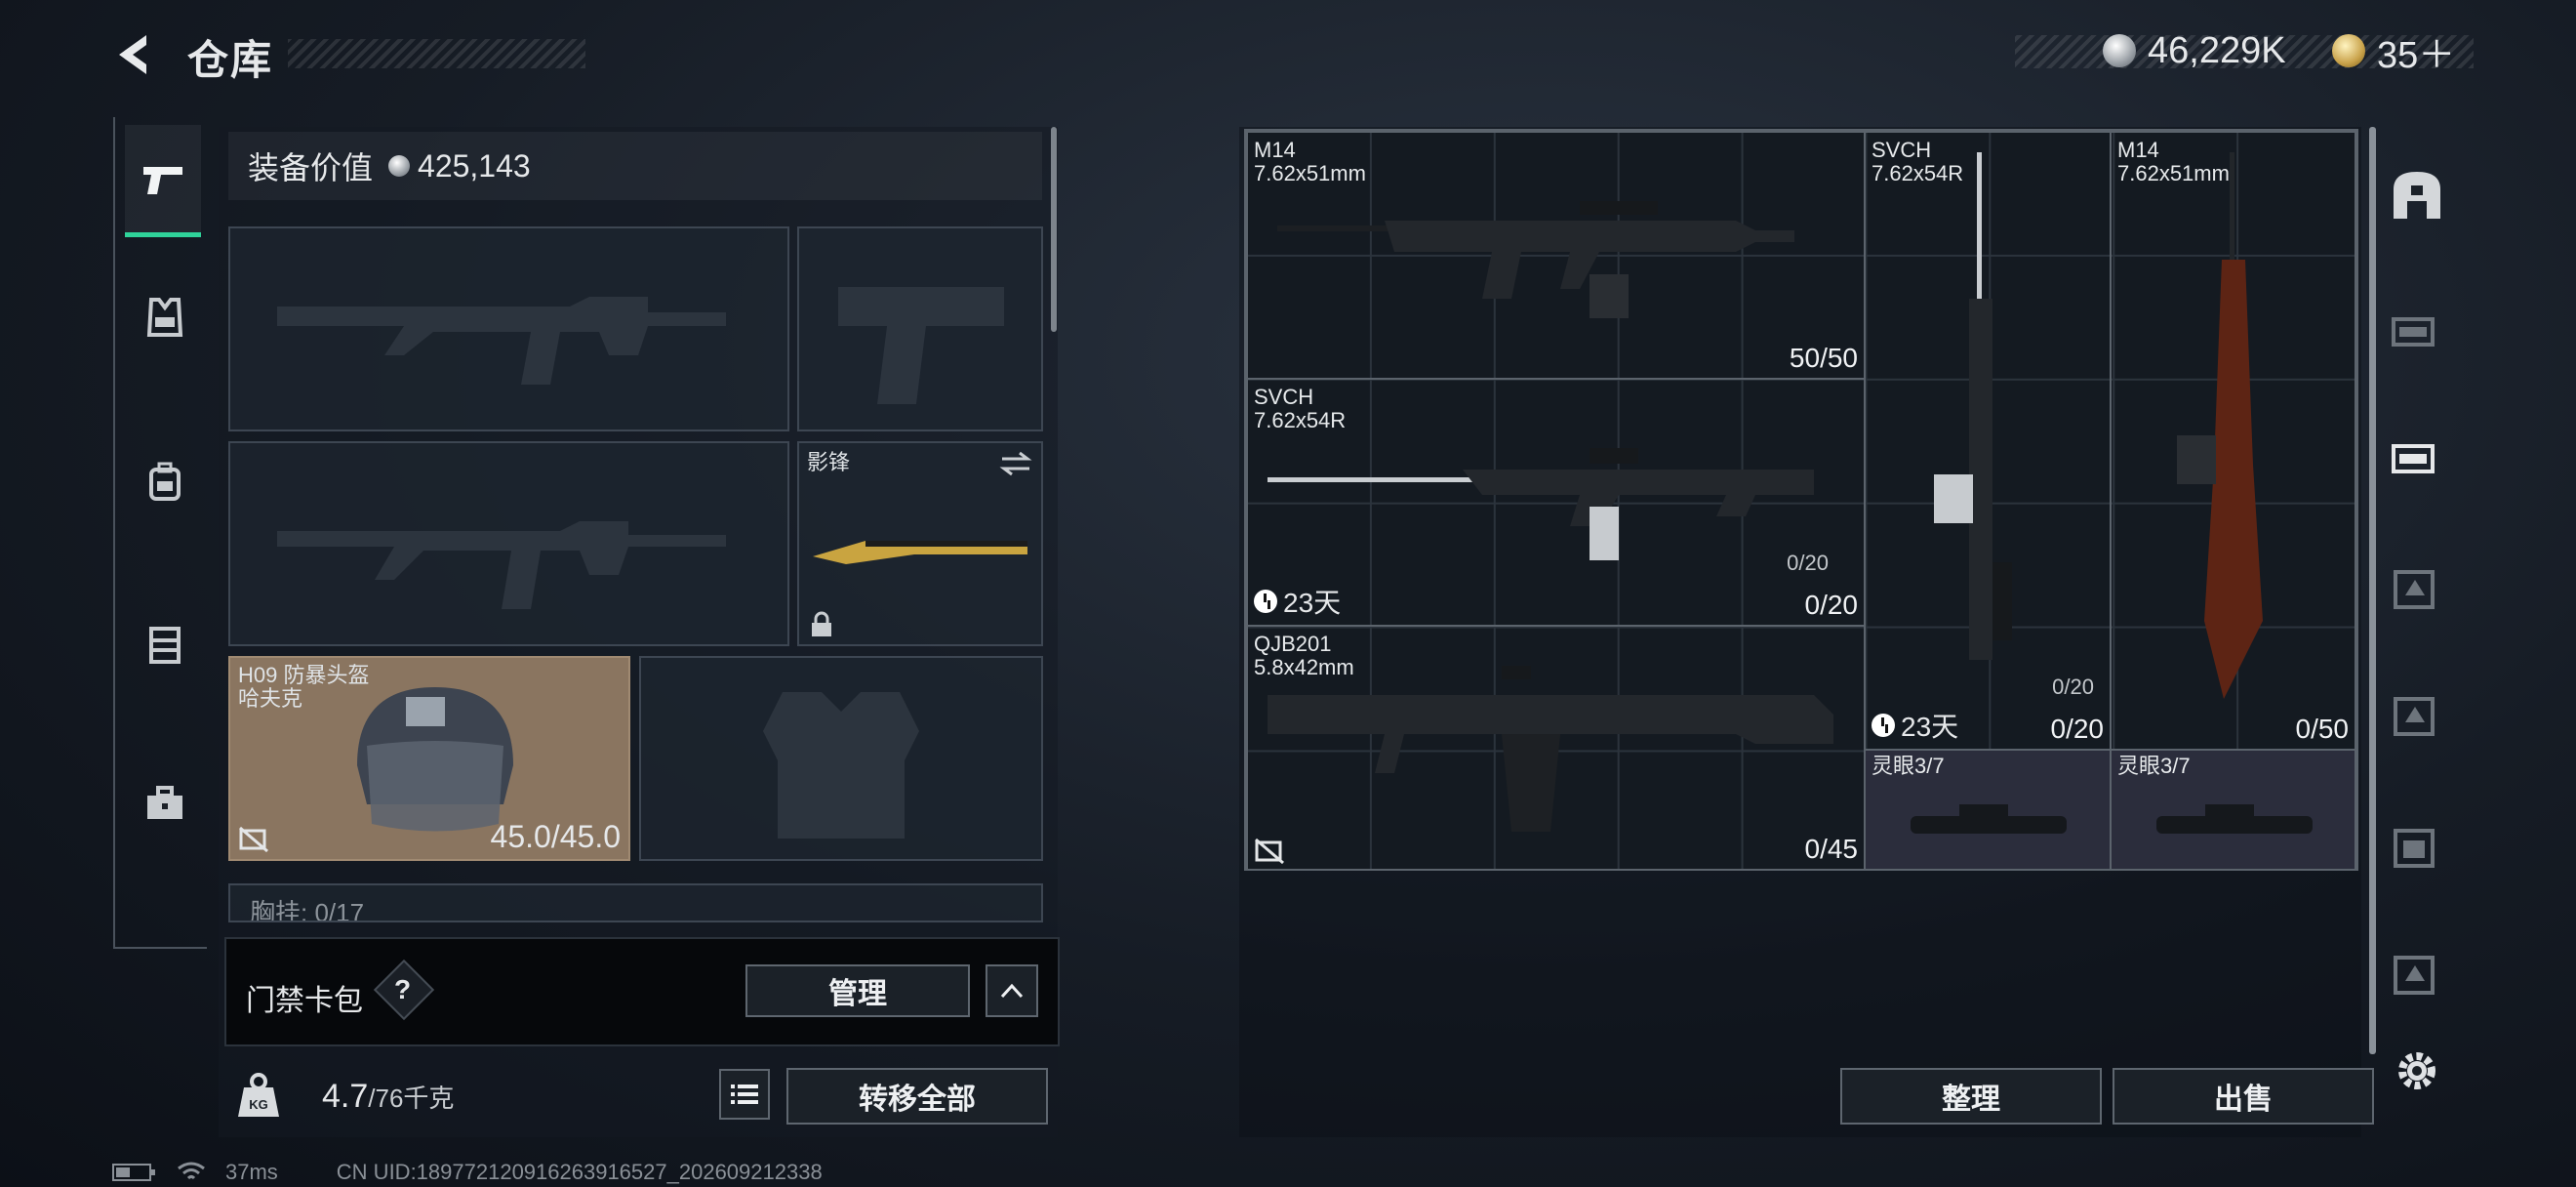 This screenshot has height=1187, width=2576. Describe the element at coordinates (841, 765) in the screenshot. I see `body-armor-silhouette-icon` at that location.